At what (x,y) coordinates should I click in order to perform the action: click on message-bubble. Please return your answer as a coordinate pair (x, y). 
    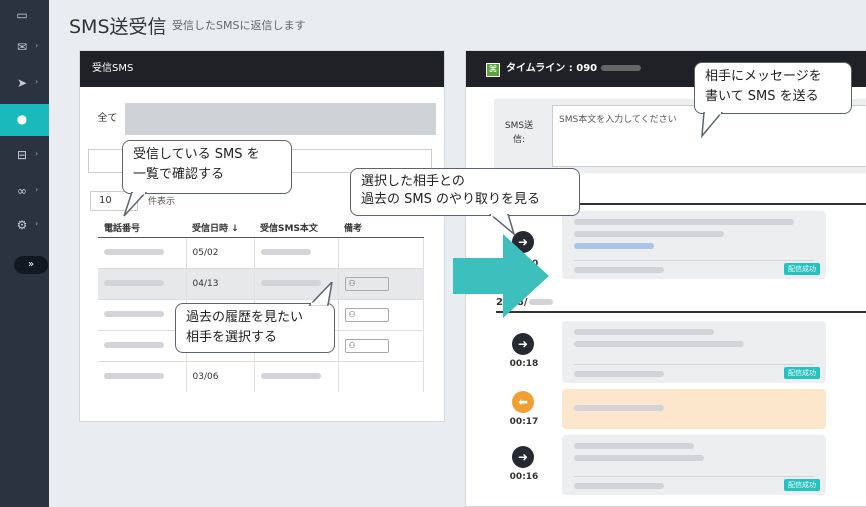
    Looking at the image, I should click on (694, 409).